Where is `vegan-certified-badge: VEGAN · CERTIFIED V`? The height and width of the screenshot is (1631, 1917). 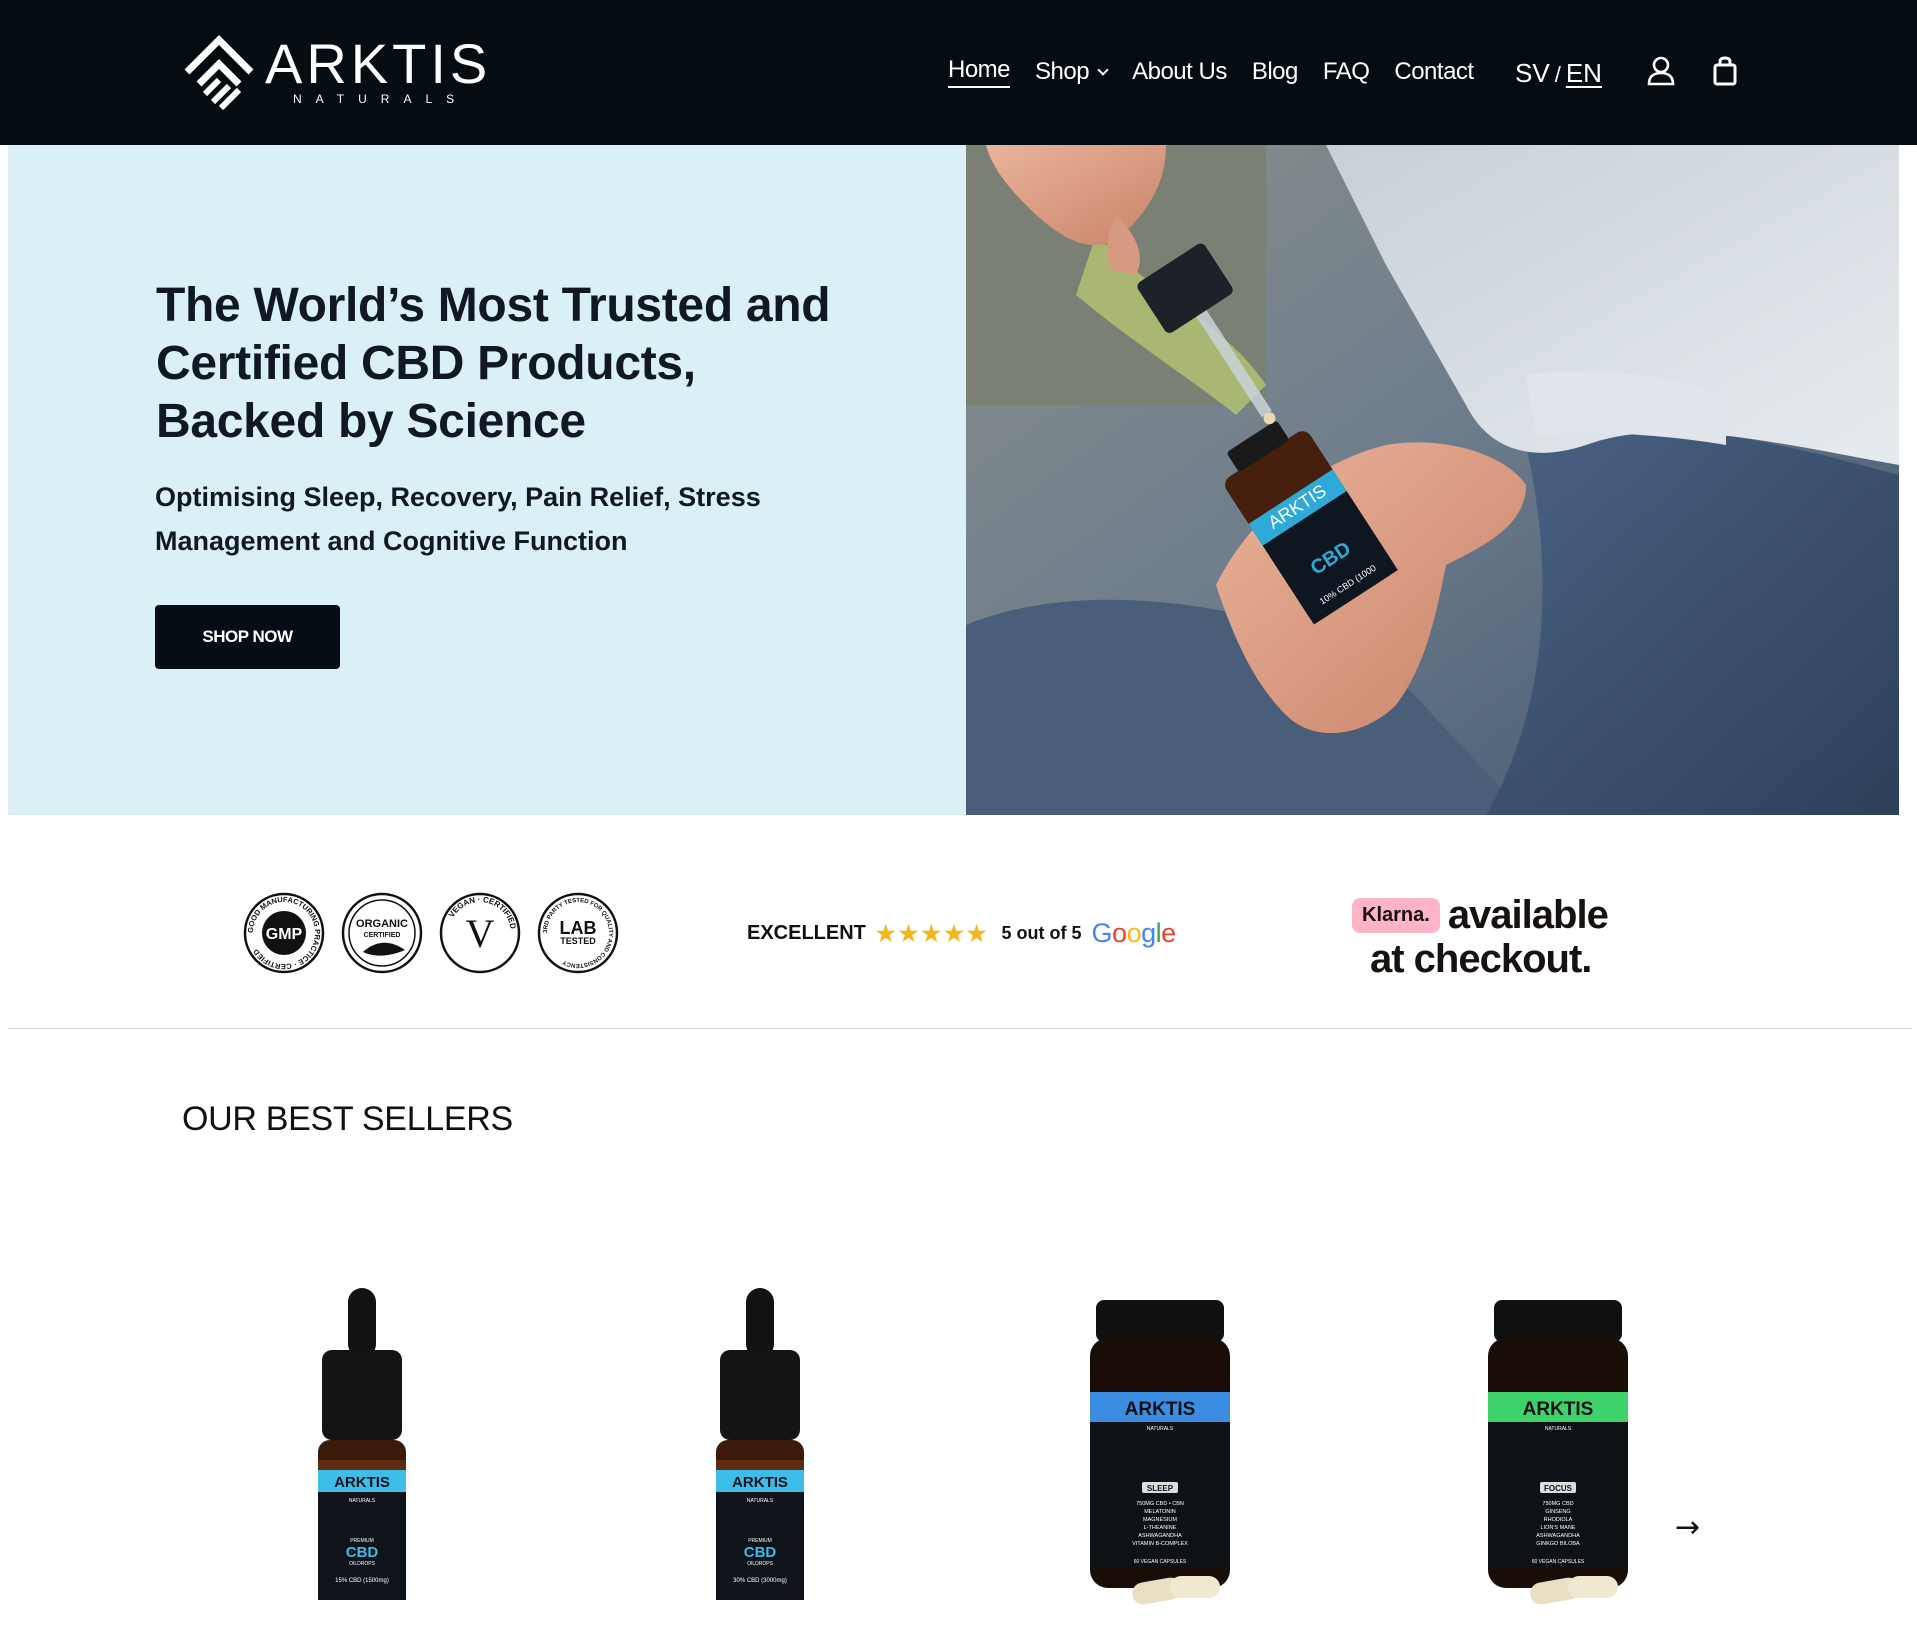 vegan-certified-badge: VEGAN · CERTIFIED V is located at coordinates (480, 933).